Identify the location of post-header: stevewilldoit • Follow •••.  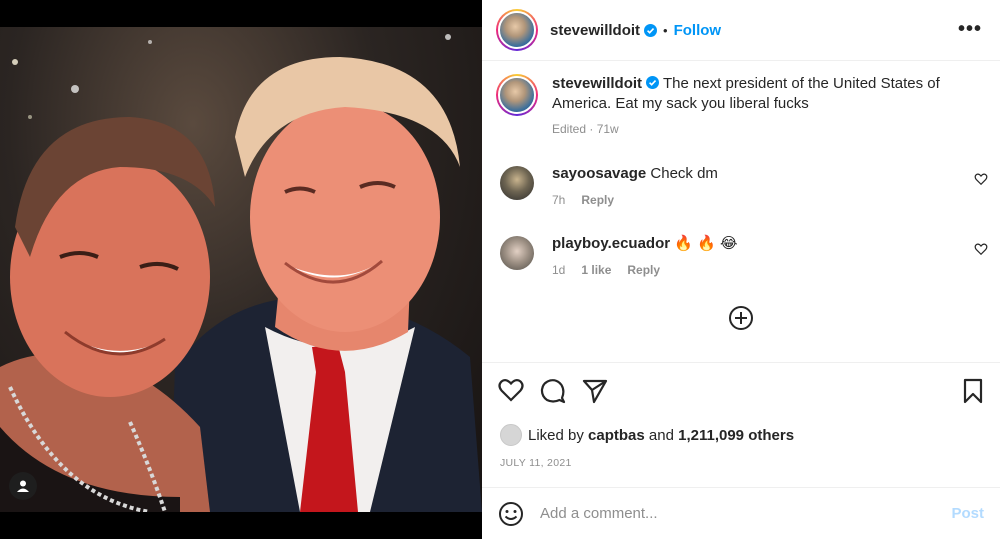
(741, 30).